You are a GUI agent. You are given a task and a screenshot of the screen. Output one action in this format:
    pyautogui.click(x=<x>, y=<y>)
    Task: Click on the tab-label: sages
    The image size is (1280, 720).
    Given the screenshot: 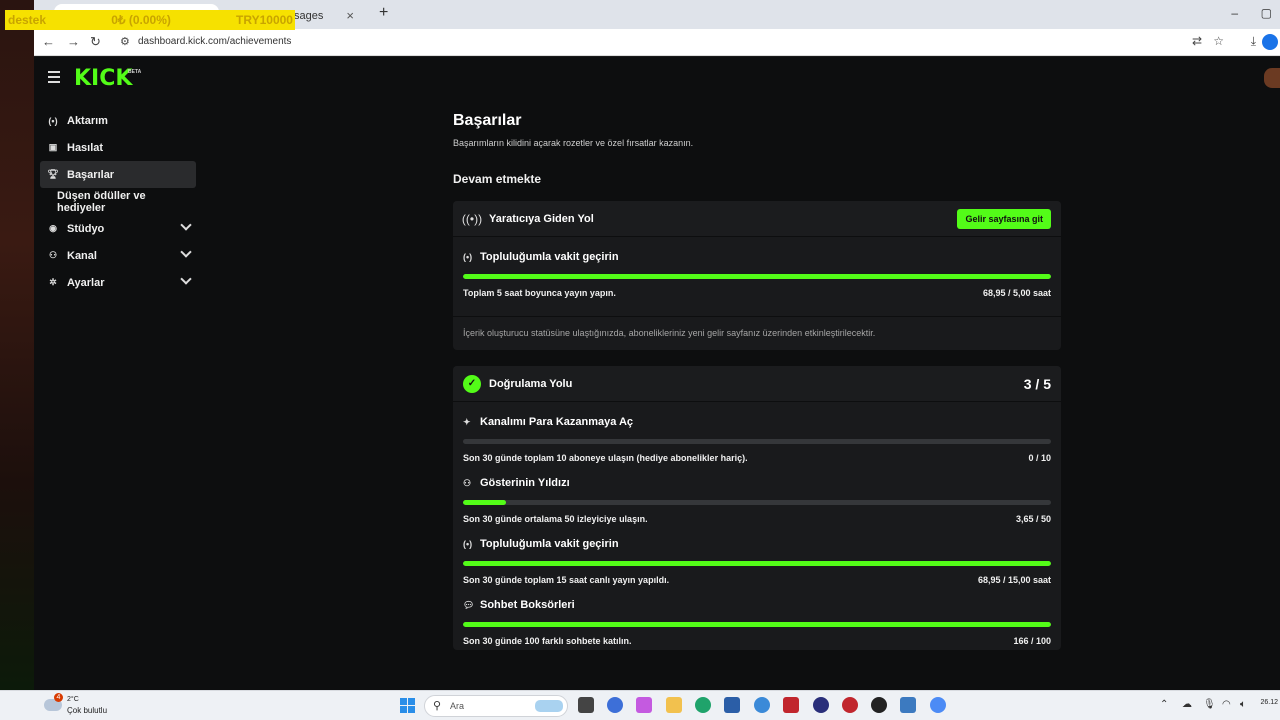 What is the action you would take?
    pyautogui.click(x=309, y=16)
    